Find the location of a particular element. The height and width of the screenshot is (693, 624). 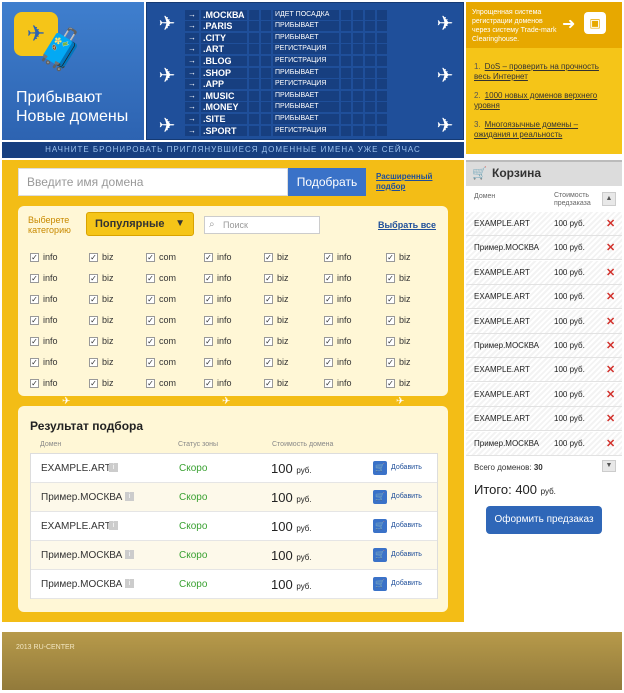

search-button: Подобрать is located at coordinates (327, 182).